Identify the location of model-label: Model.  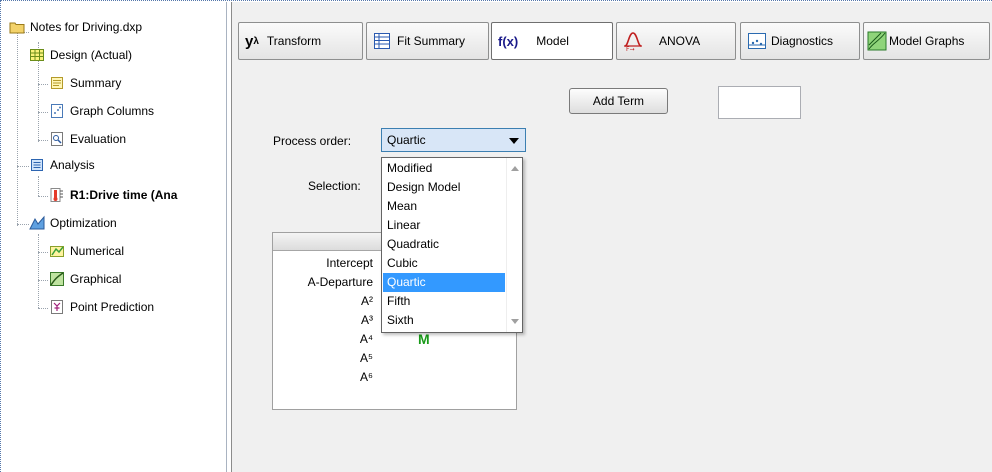
(552, 41).